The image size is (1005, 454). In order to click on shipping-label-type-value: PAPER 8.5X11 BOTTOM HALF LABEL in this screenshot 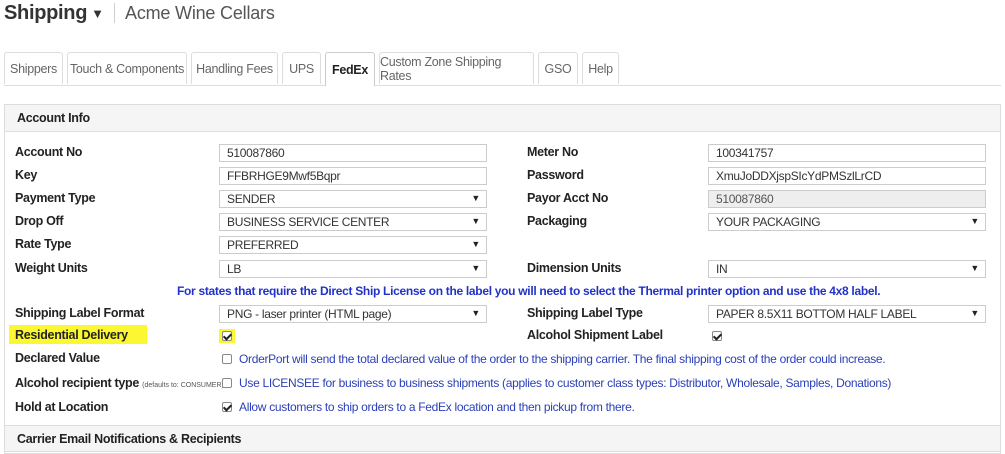, I will do `click(816, 314)`.